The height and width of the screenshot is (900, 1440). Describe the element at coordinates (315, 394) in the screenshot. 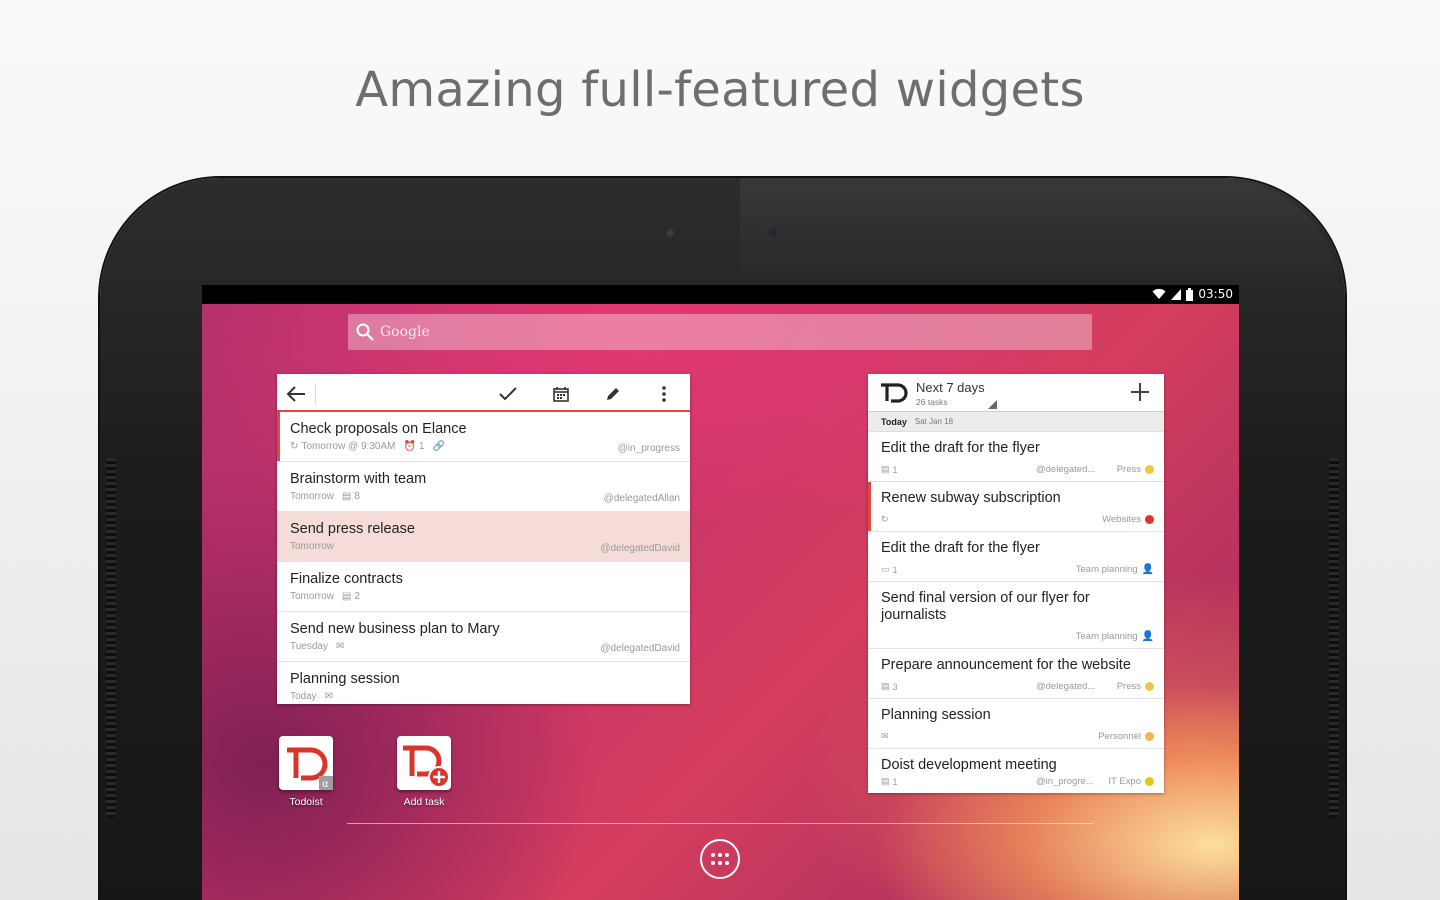

I see `toolbar-divider` at that location.